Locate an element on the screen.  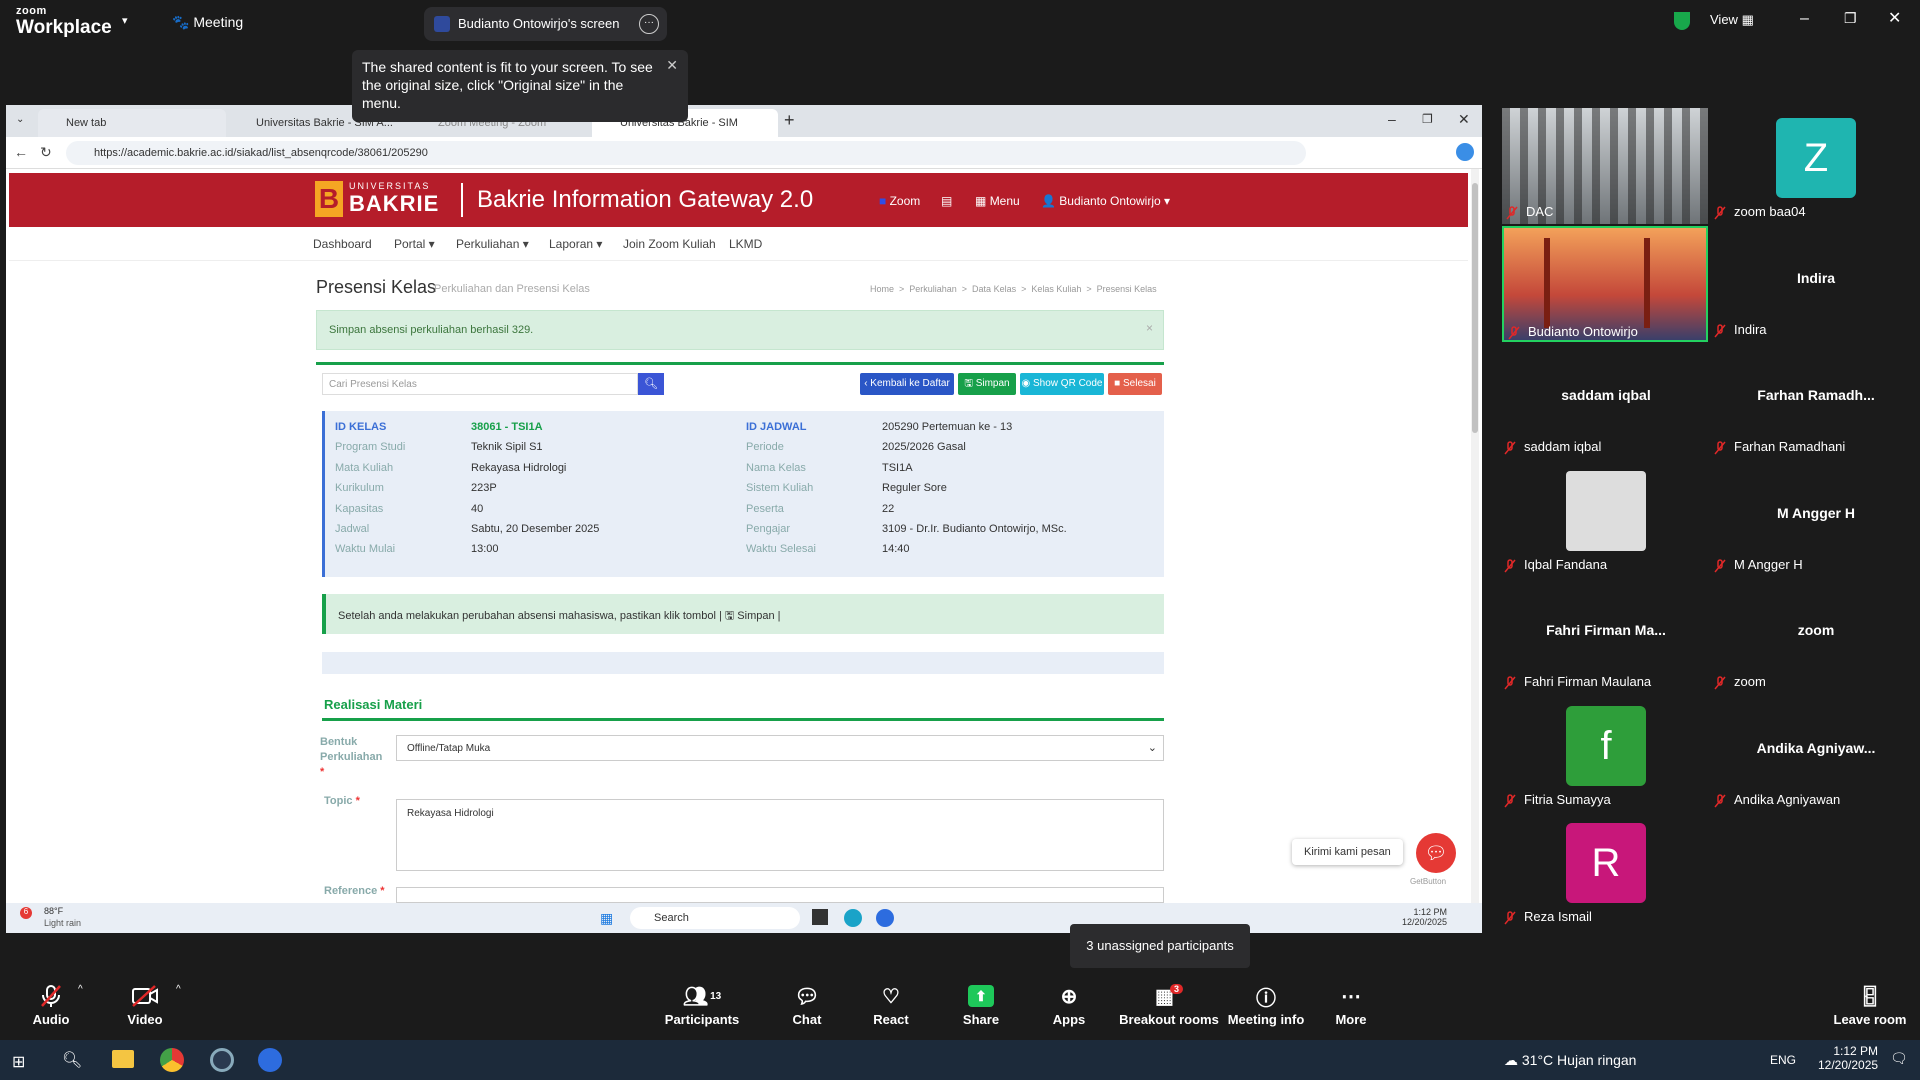
avatar: Z is located at coordinates (1816, 158).